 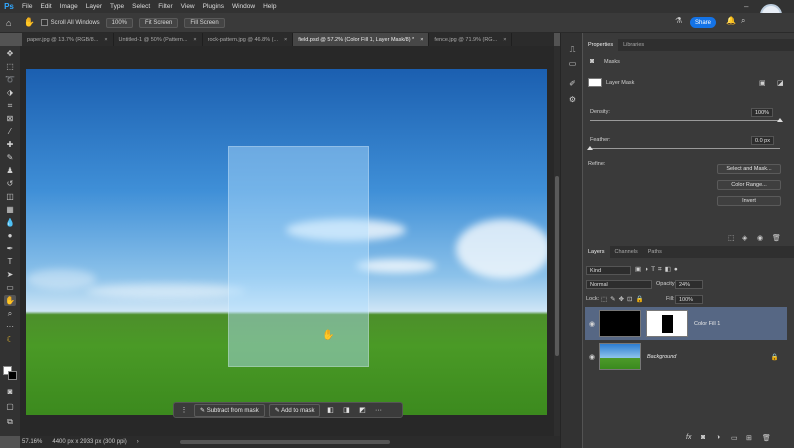 I want to click on eyedropper-tool-icon: ⁄, so click(x=10, y=131).